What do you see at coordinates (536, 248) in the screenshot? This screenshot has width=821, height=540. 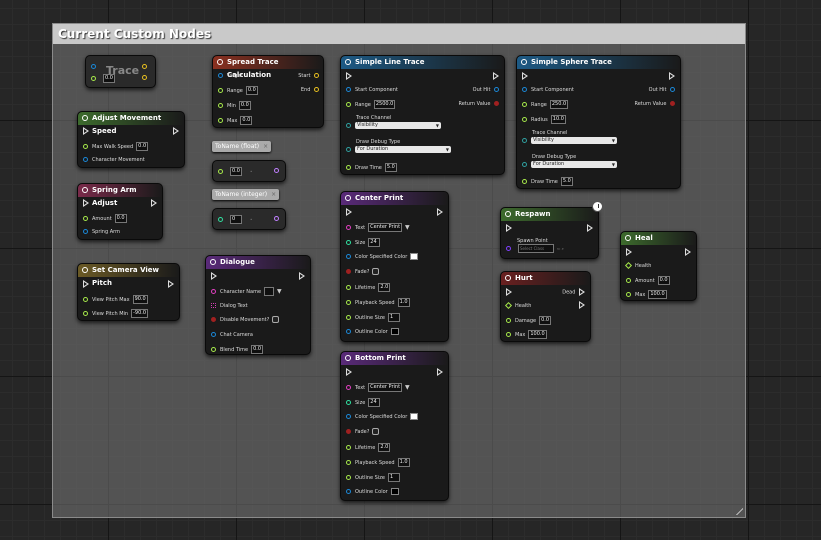 I see `spawn-point-select: Select Class` at bounding box center [536, 248].